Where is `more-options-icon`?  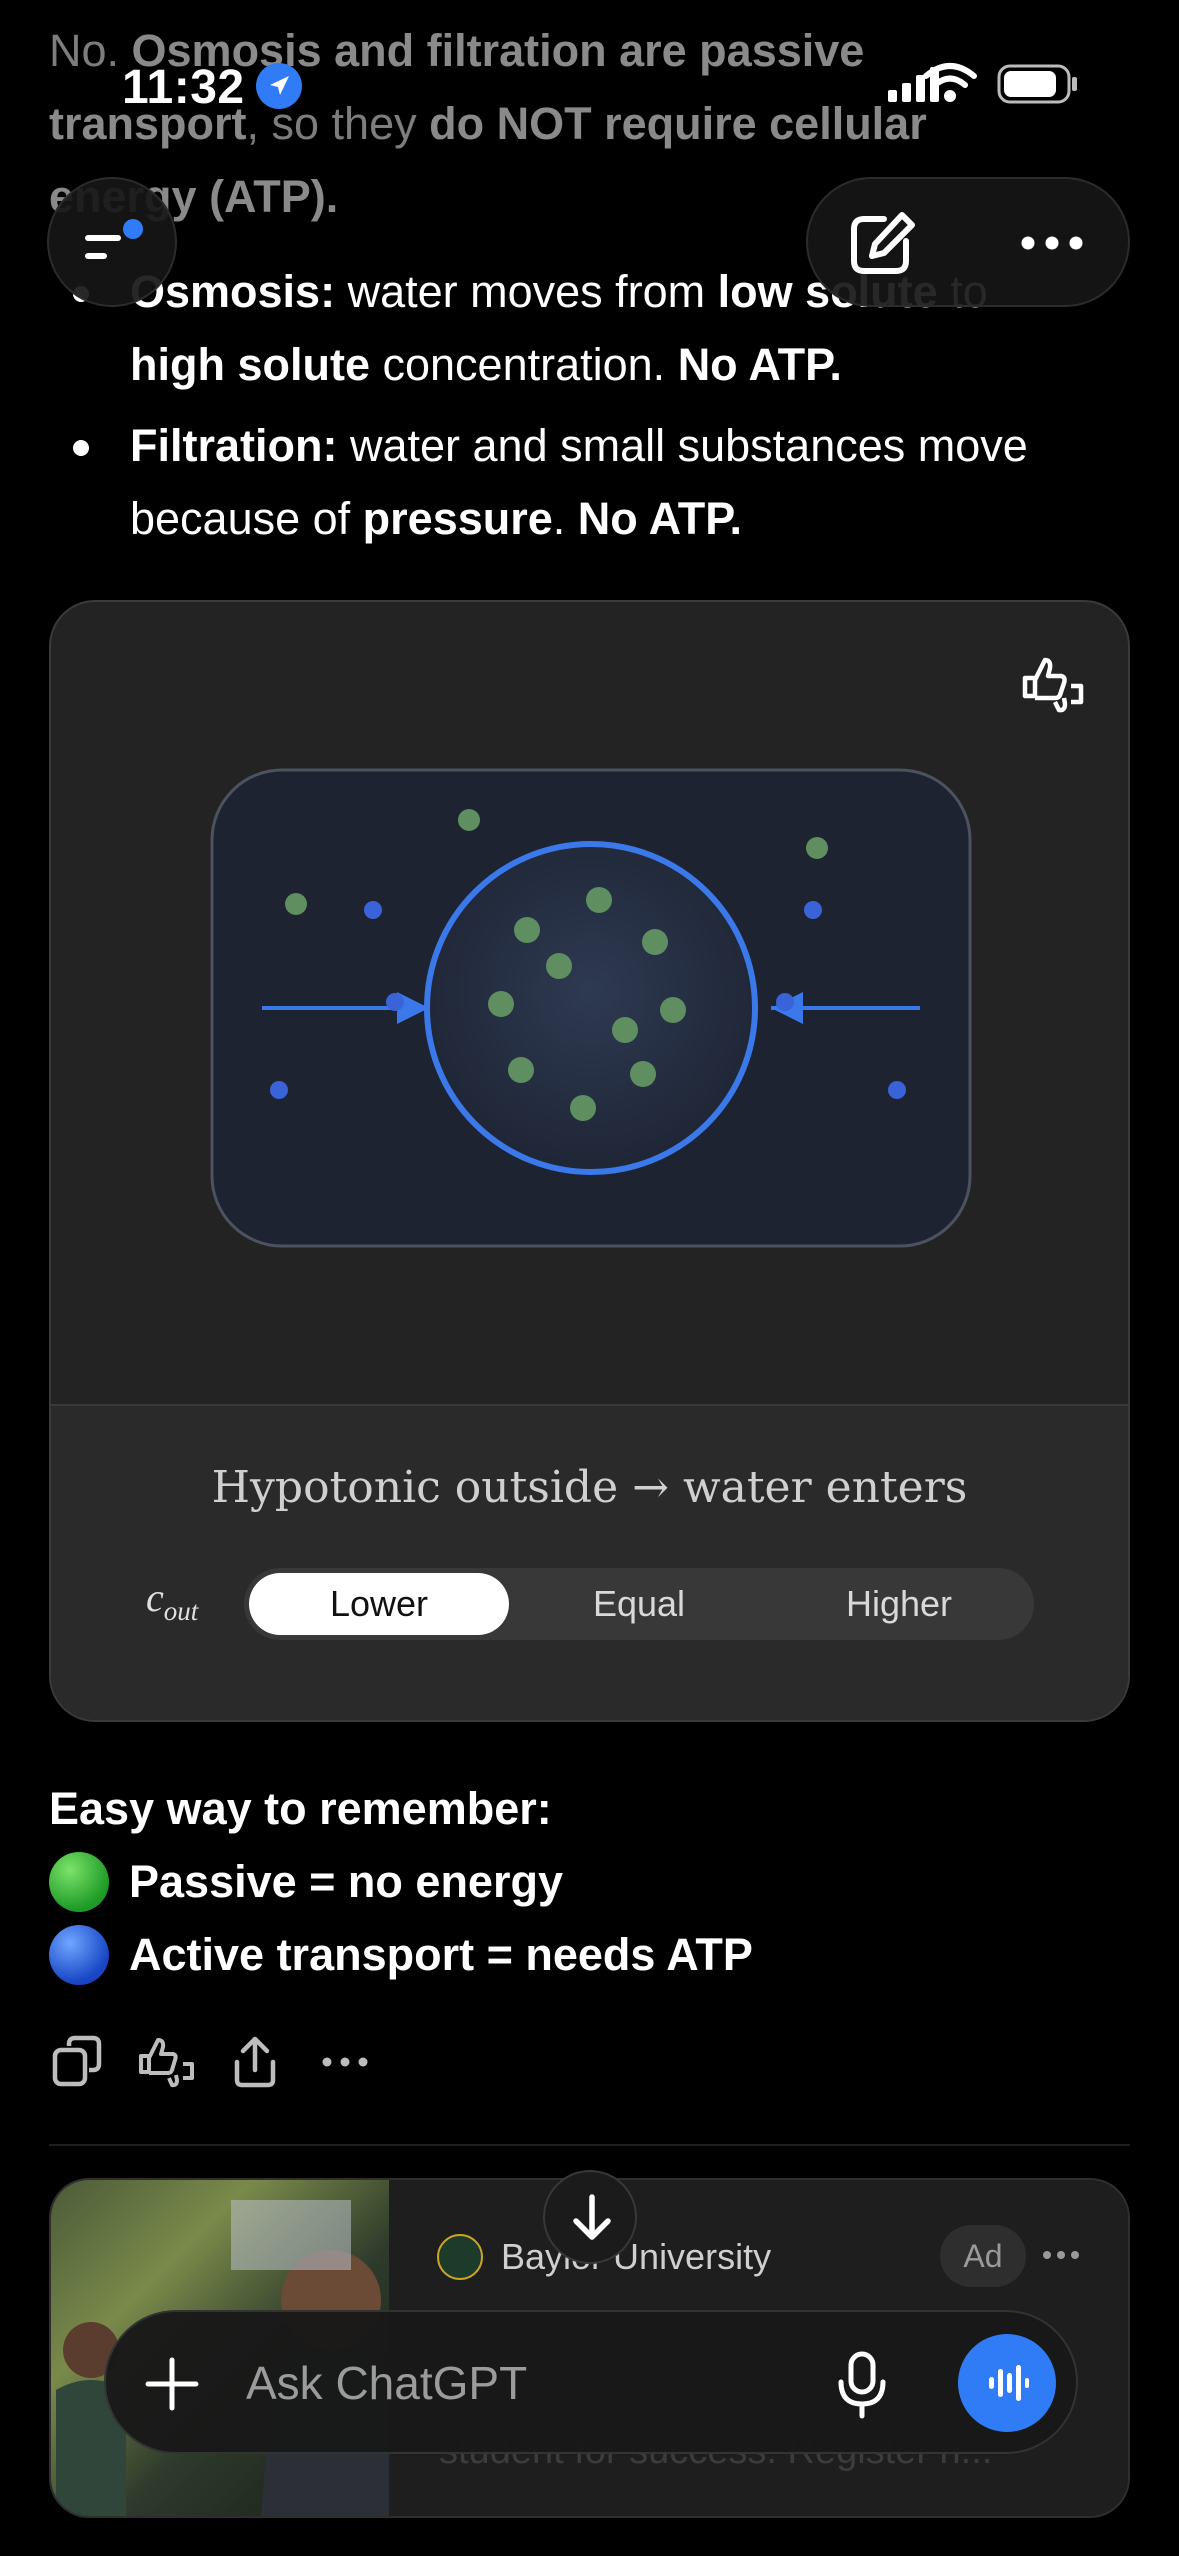
more-options-icon is located at coordinates (1052, 243).